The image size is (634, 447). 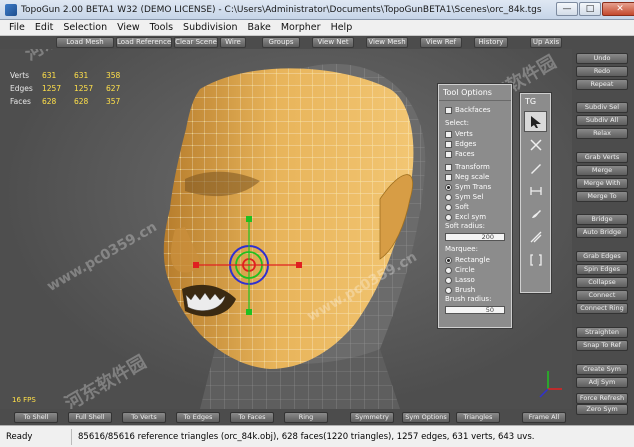 I want to click on merge-with-button: Merge With, so click(x=602, y=183).